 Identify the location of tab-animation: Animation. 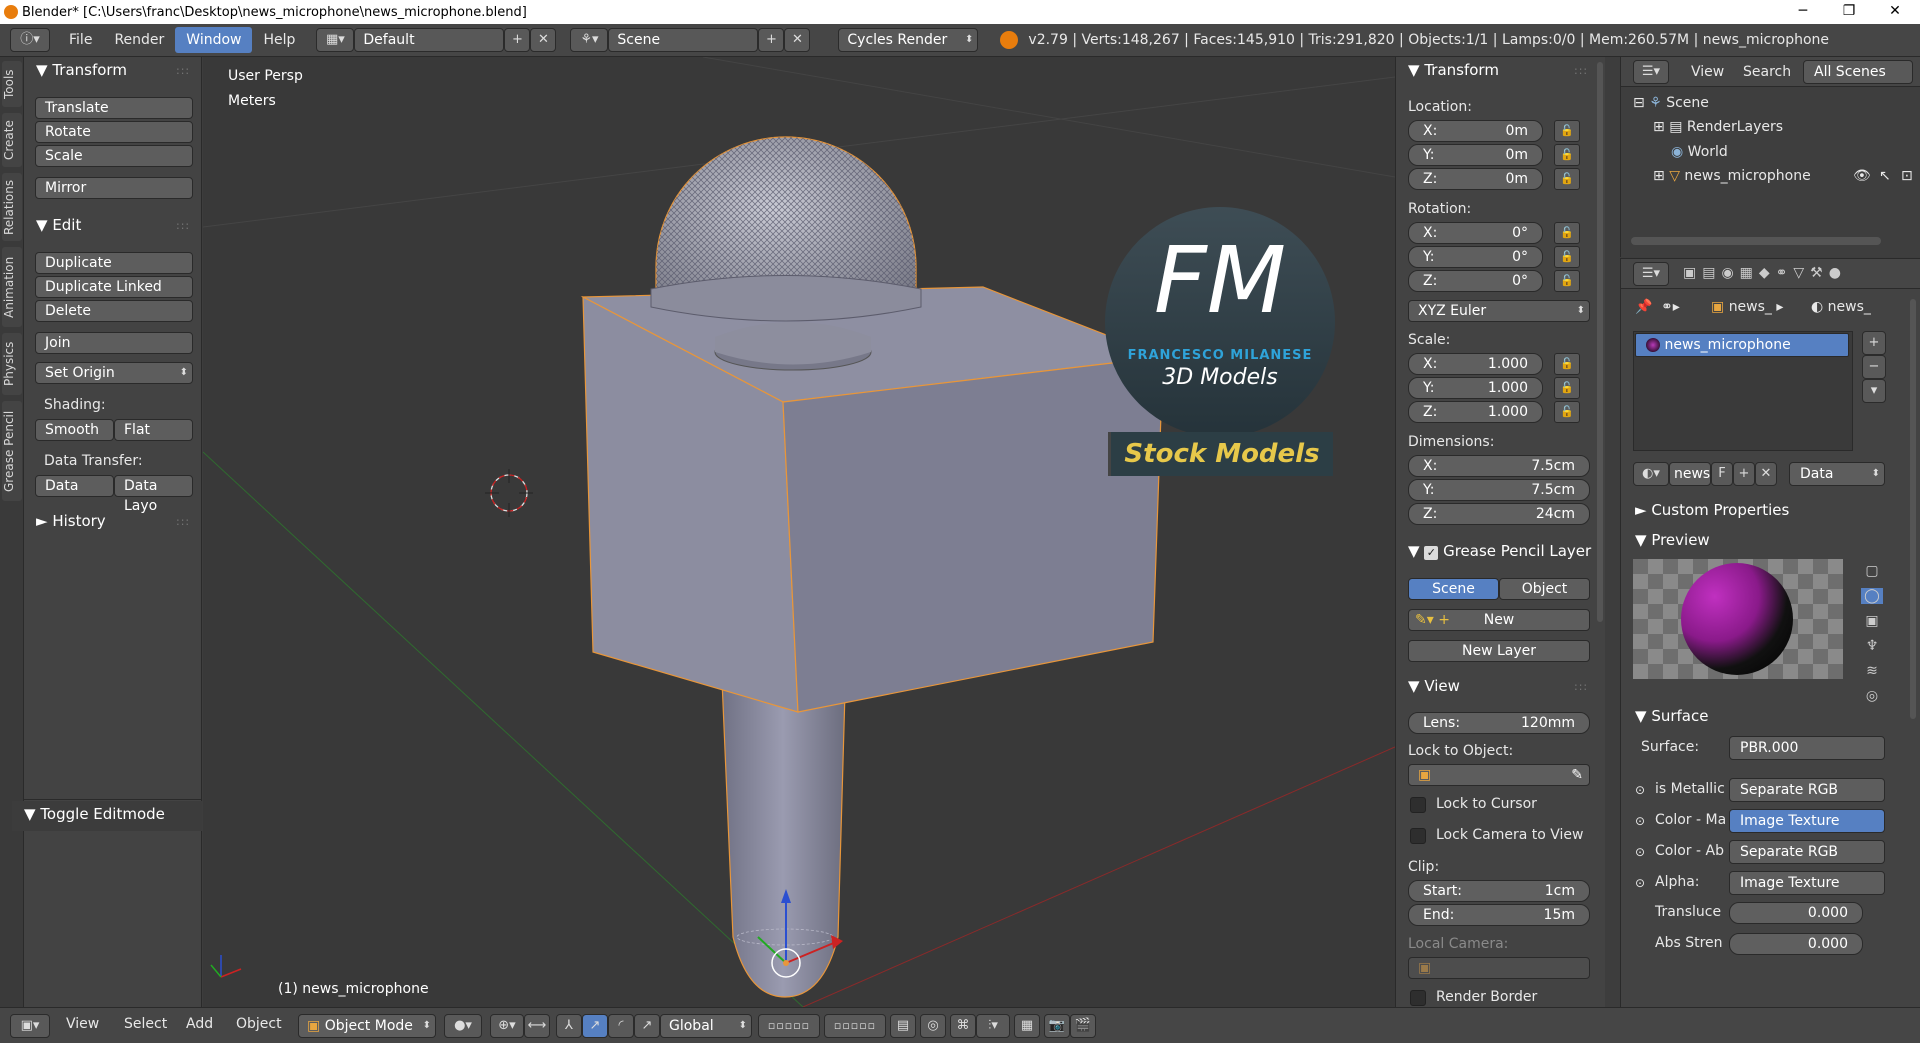
(12, 287).